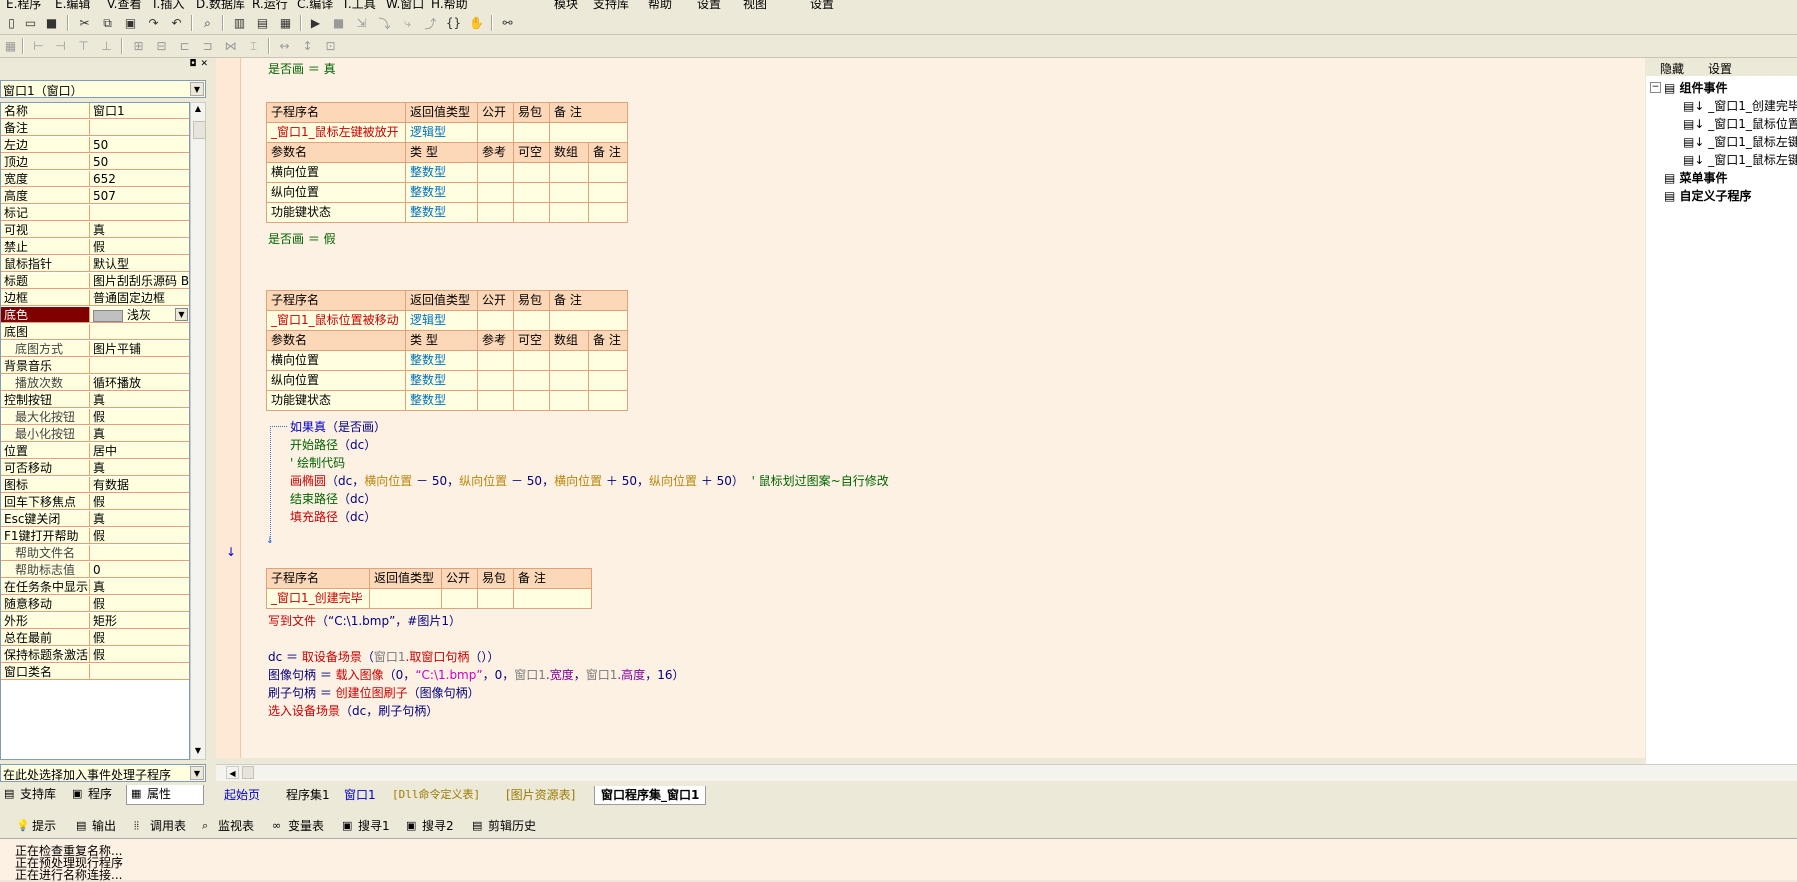 Image resolution: width=1797 pixels, height=882 pixels. What do you see at coordinates (95, 196) in the screenshot?
I see `property-row: 高度 507` at bounding box center [95, 196].